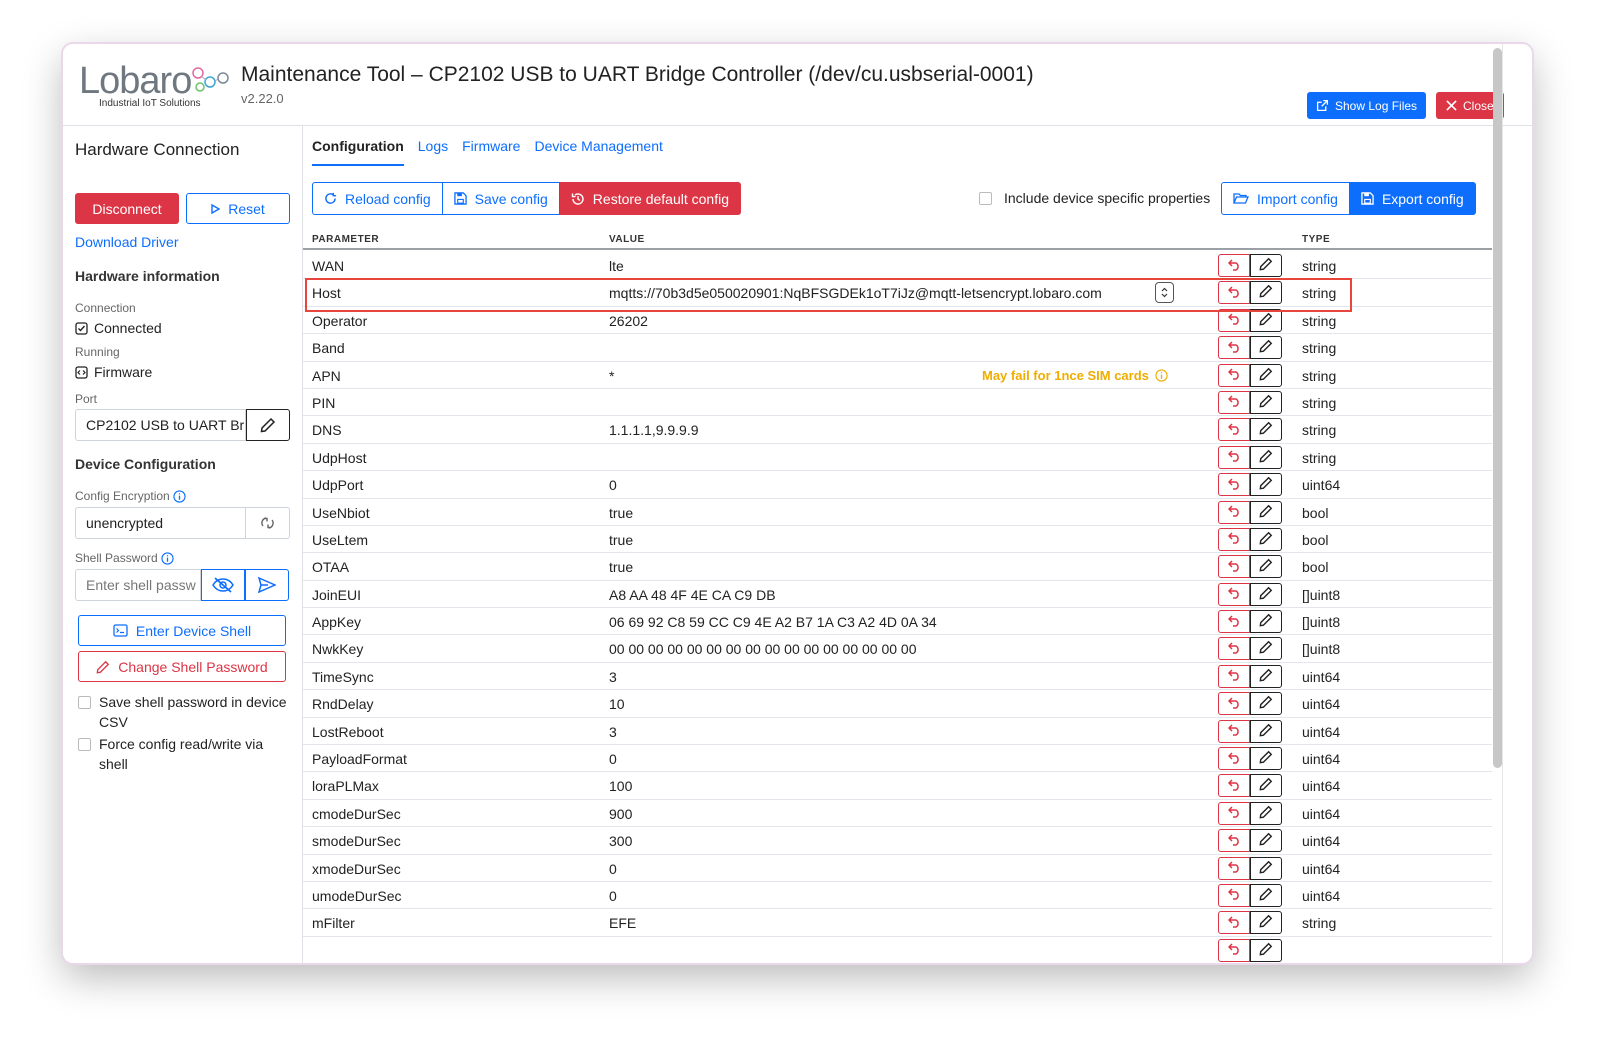 The height and width of the screenshot is (1045, 1600). What do you see at coordinates (897, 430) in the screenshot?
I see `table-row: DNS 1.1.1.1,9.9.9.9 string` at bounding box center [897, 430].